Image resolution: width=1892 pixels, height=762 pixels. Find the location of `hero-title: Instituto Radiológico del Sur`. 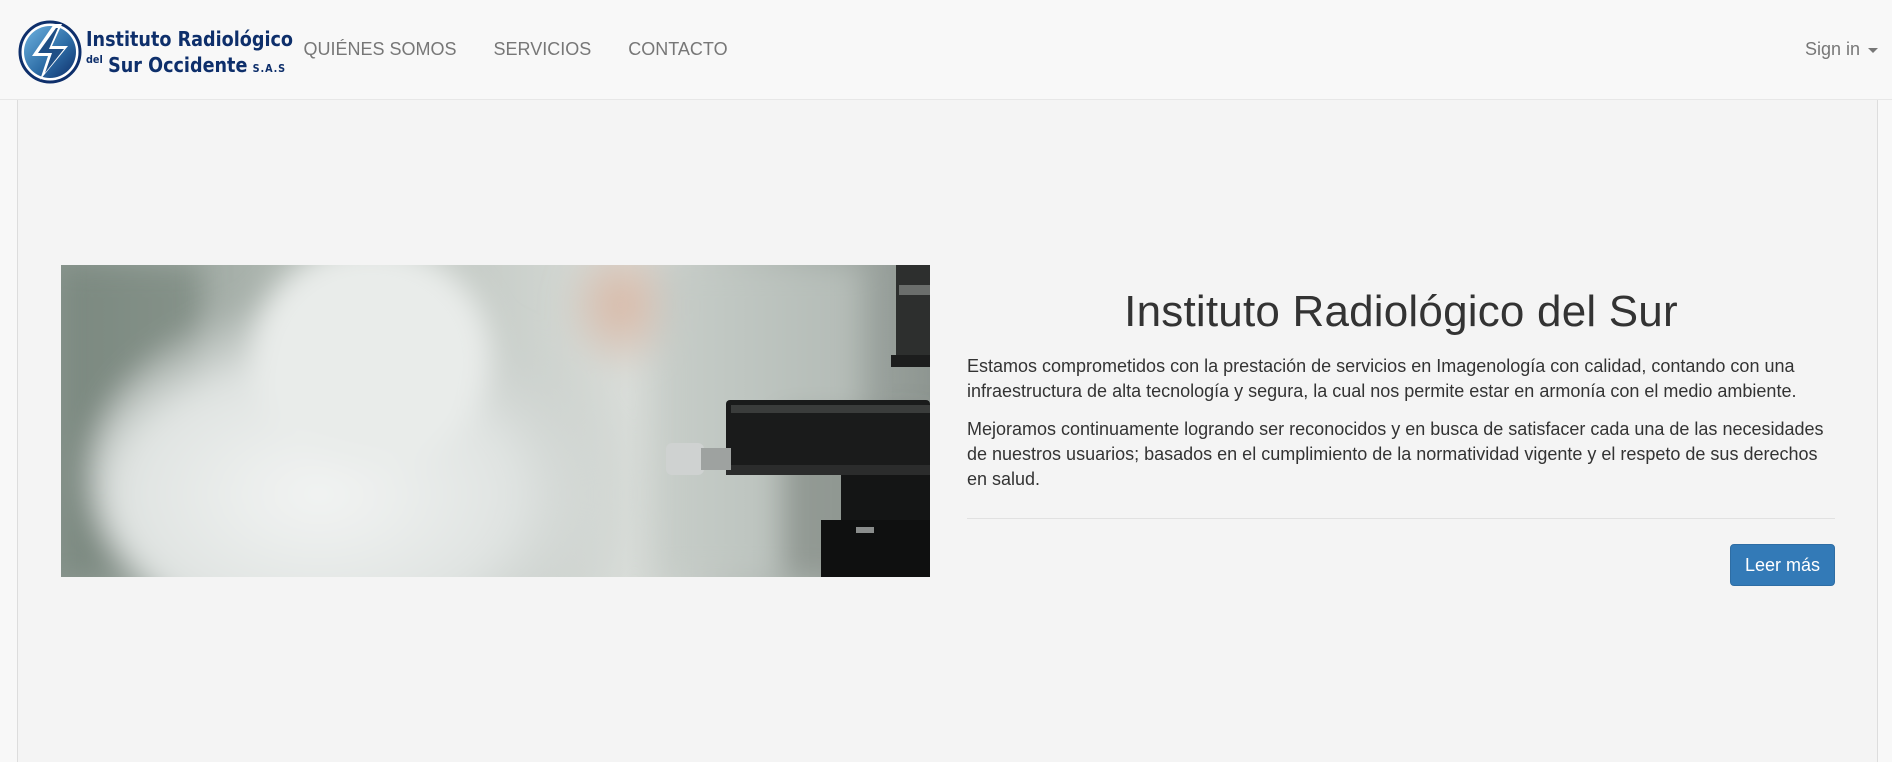

hero-title: Instituto Radiológico del Sur is located at coordinates (1401, 311).